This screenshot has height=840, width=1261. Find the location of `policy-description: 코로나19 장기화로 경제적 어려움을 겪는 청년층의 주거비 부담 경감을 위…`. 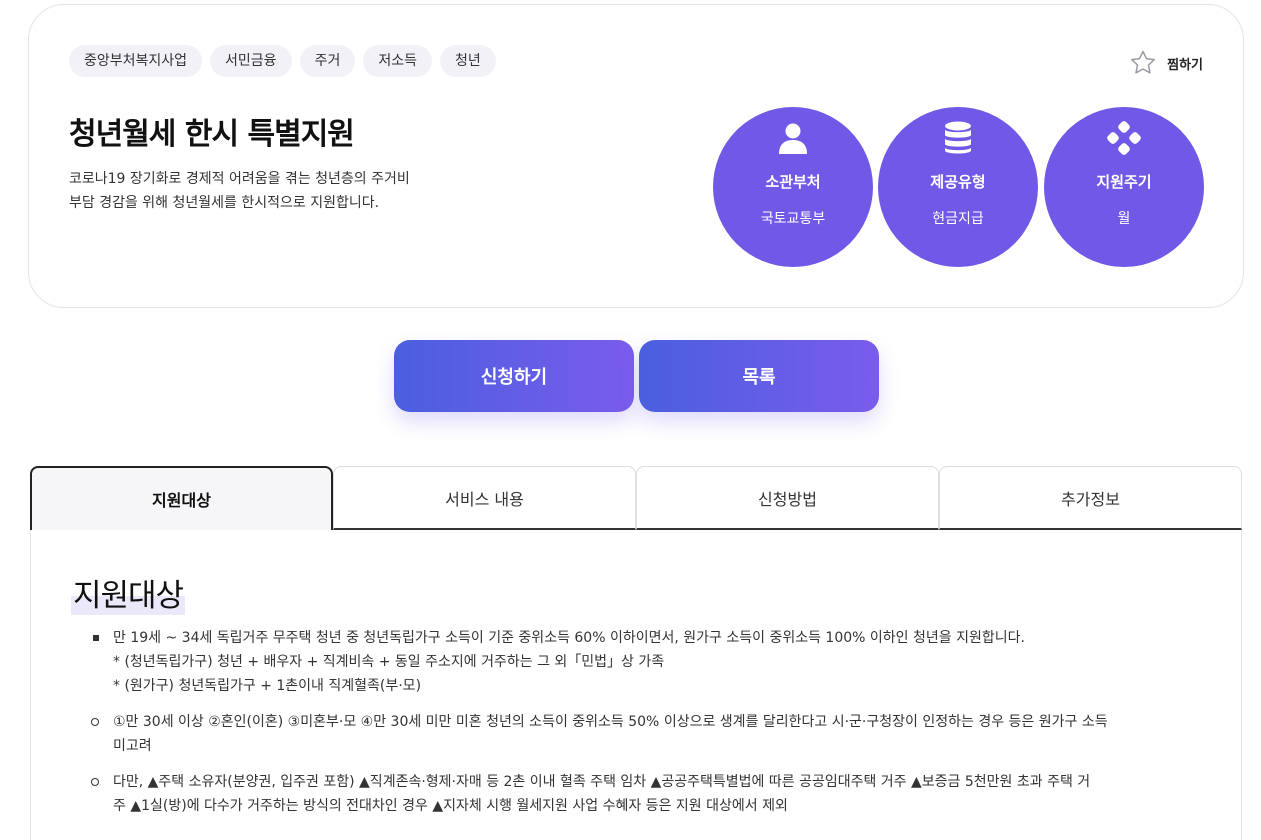

policy-description: 코로나19 장기화로 경제적 어려움을 겪는 청년층의 주거비 부담 경감을 위… is located at coordinates (259, 191).